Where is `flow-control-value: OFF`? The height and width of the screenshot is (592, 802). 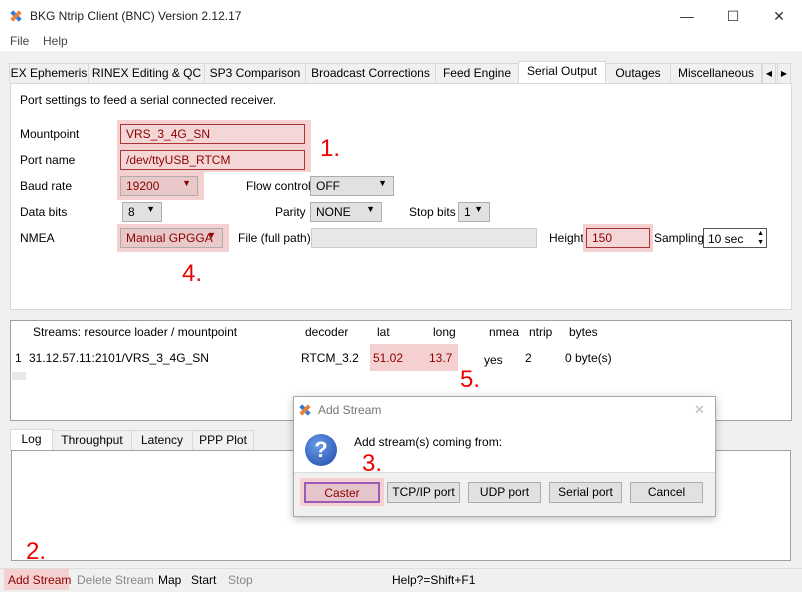 flow-control-value: OFF is located at coordinates (328, 186).